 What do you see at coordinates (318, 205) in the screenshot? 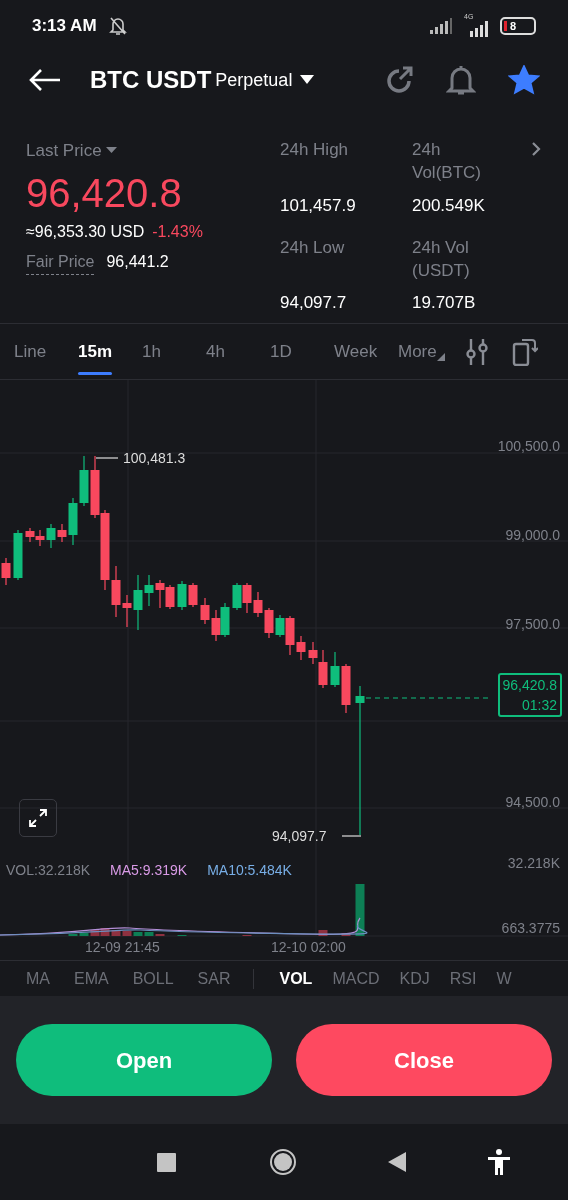
I see `stat-value: 101,457.9` at bounding box center [318, 205].